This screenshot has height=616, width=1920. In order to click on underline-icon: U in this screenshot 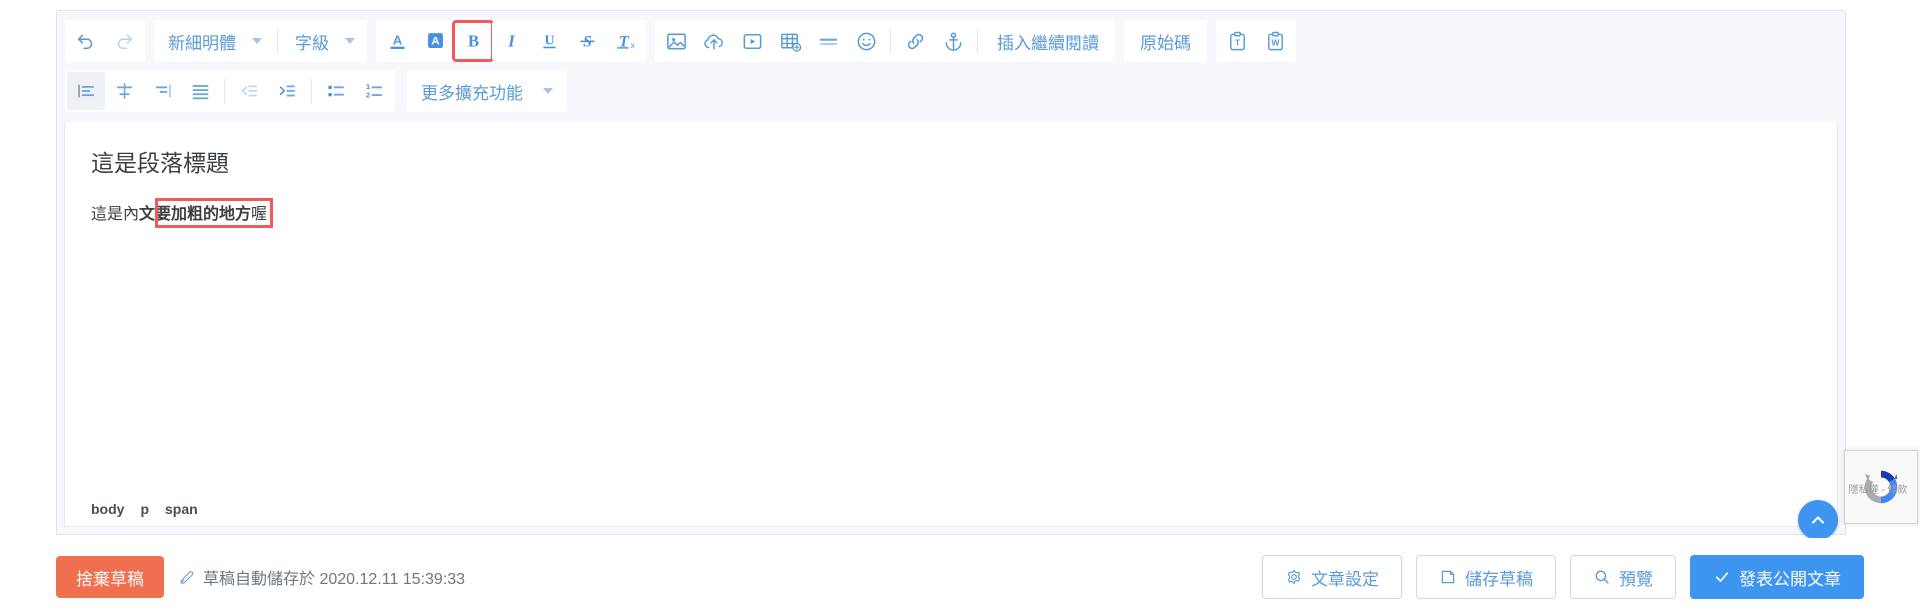, I will do `click(549, 41)`.